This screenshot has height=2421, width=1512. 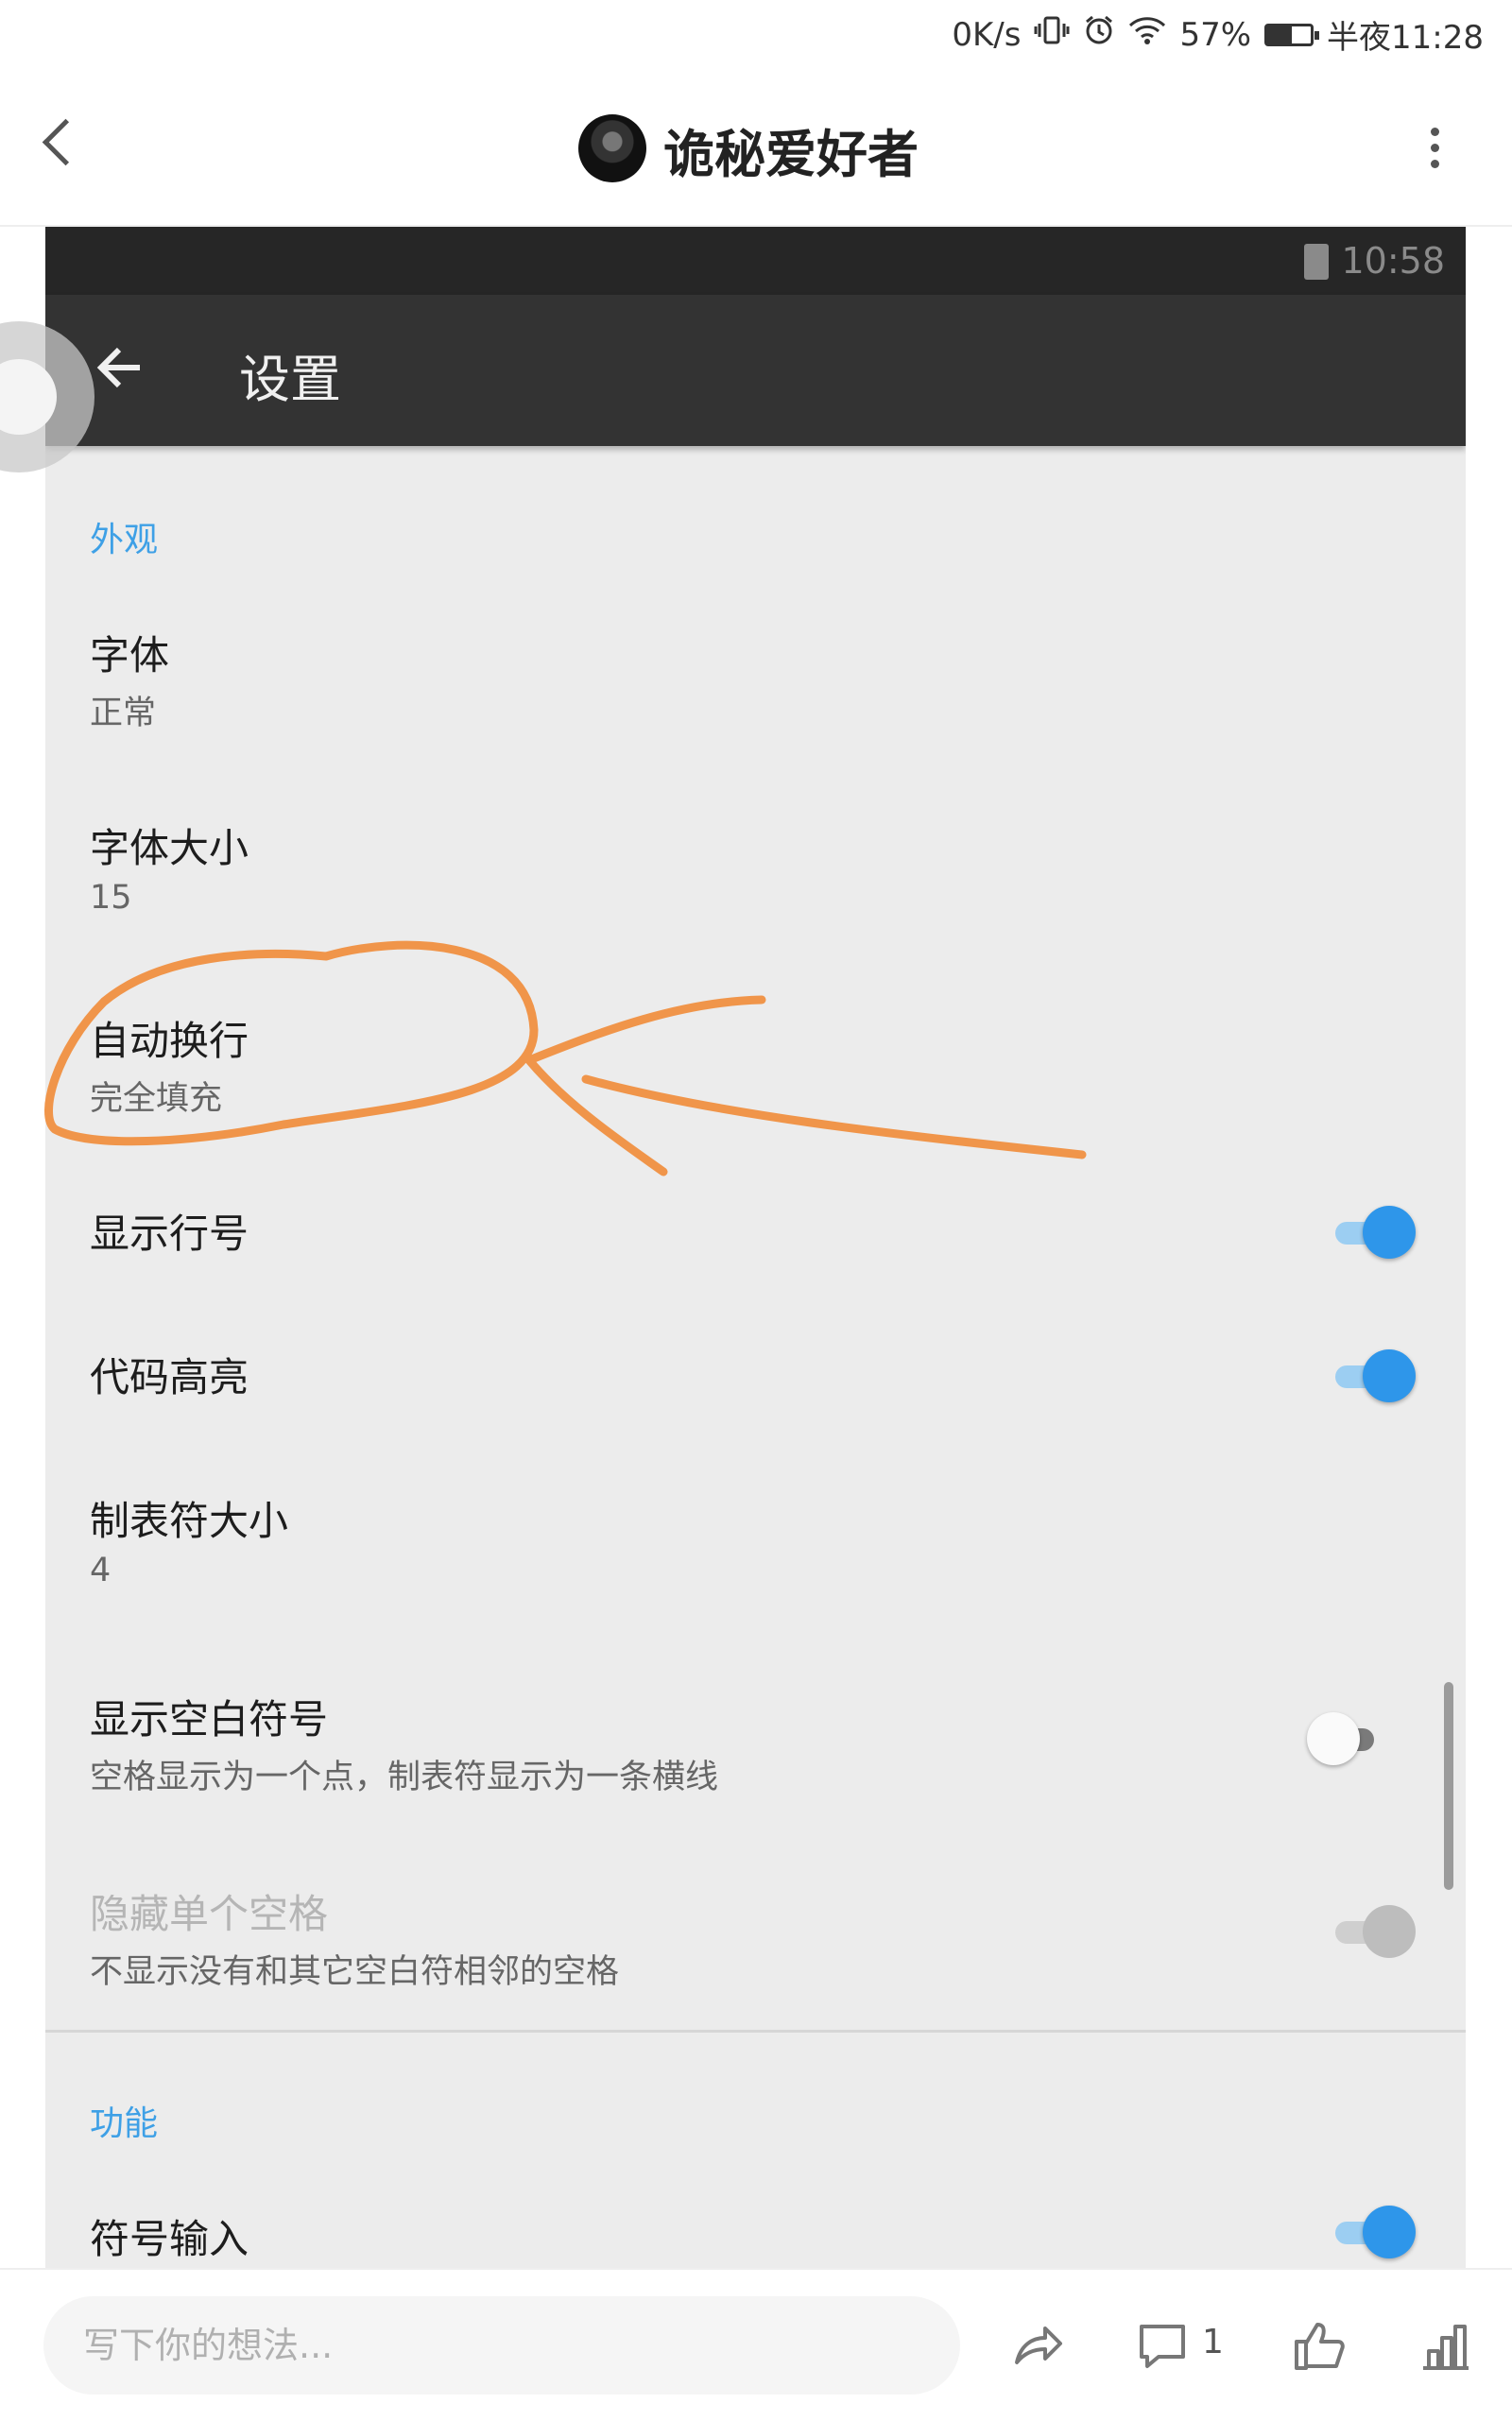 What do you see at coordinates (1052, 34) in the screenshot?
I see `vibrate-icon` at bounding box center [1052, 34].